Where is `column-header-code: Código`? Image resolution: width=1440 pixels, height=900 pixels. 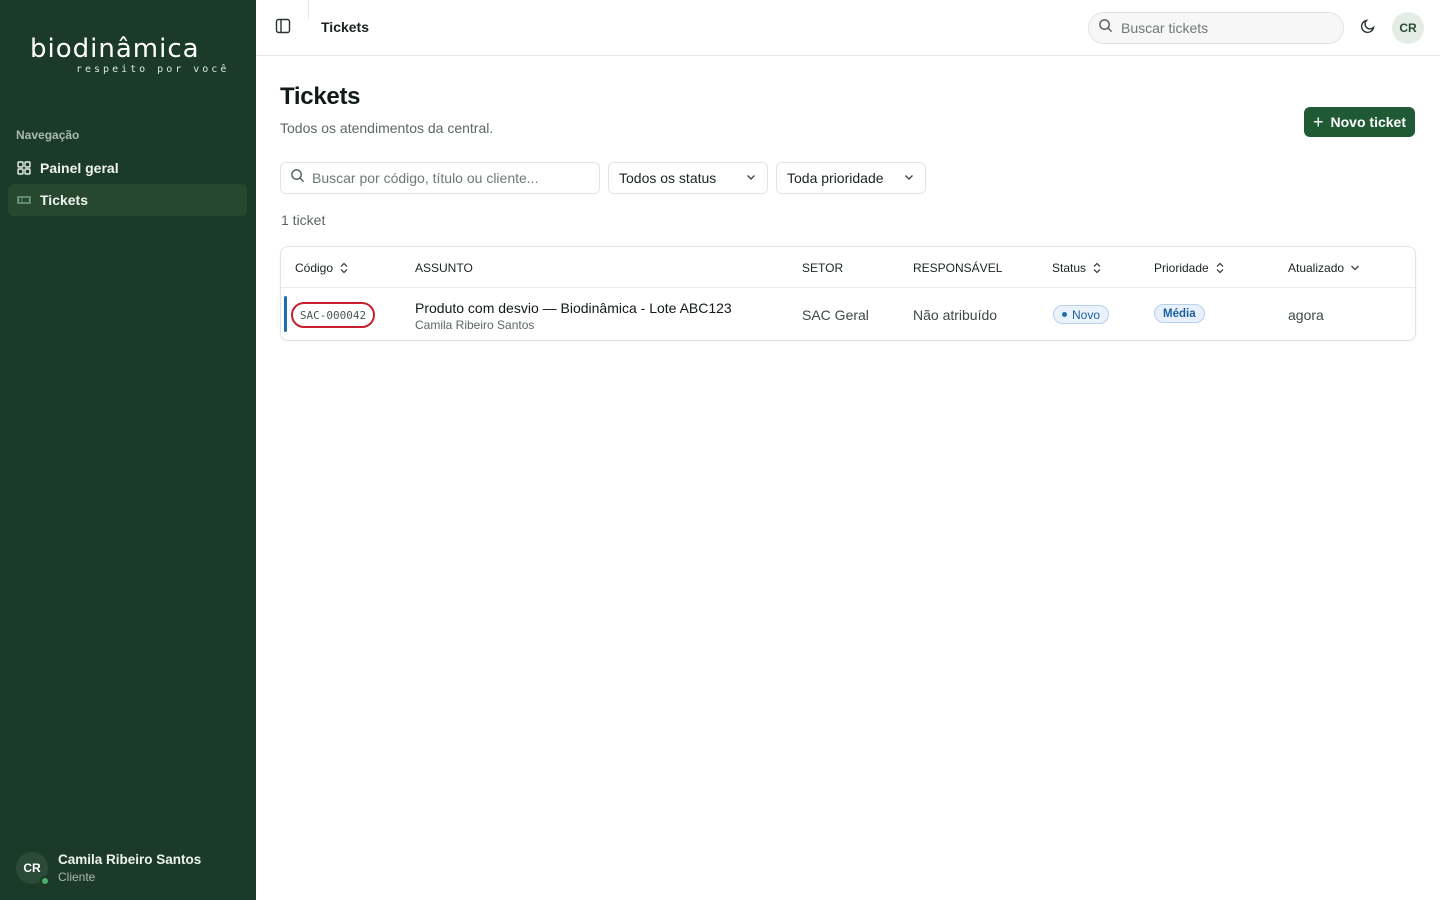
column-header-code: Código is located at coordinates (322, 268).